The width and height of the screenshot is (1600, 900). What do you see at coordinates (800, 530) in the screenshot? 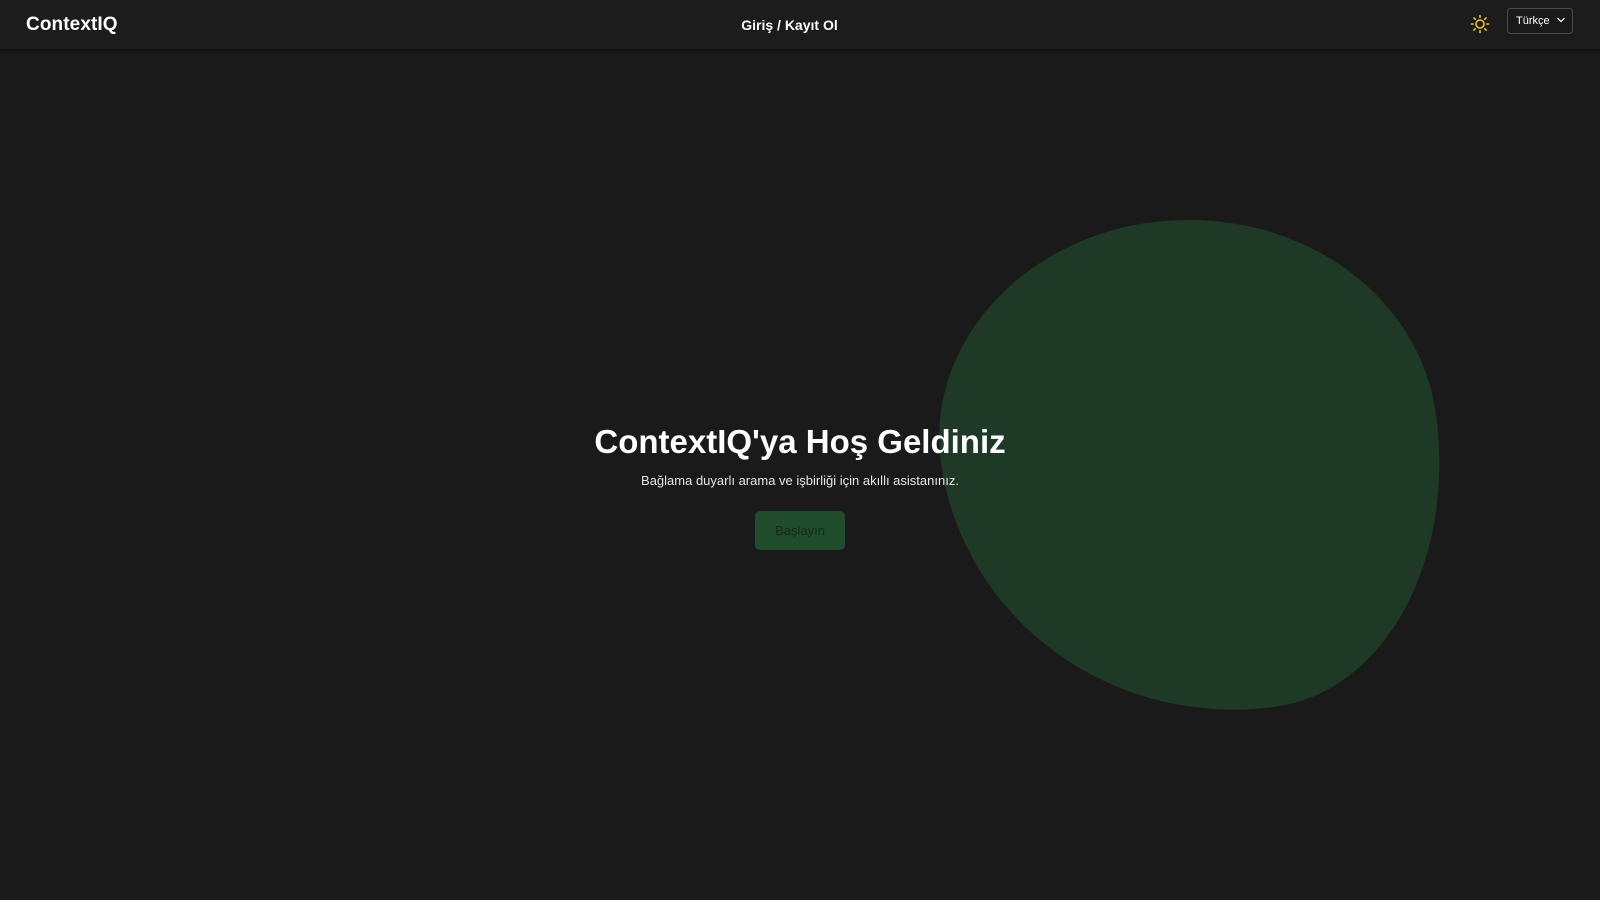
I see `get-started-button: Başlayın` at bounding box center [800, 530].